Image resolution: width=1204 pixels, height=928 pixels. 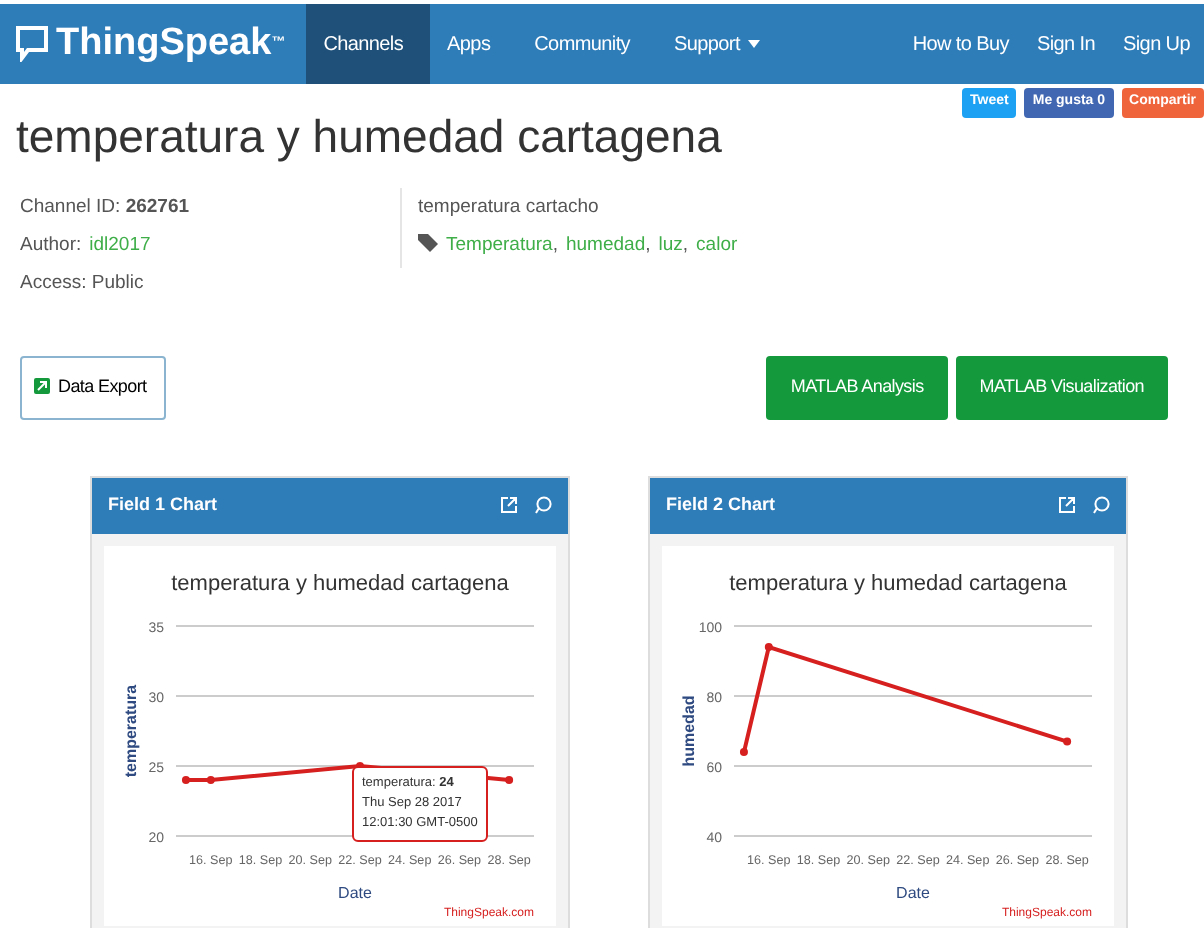 What do you see at coordinates (717, 244) in the screenshot?
I see `tag-link: calor` at bounding box center [717, 244].